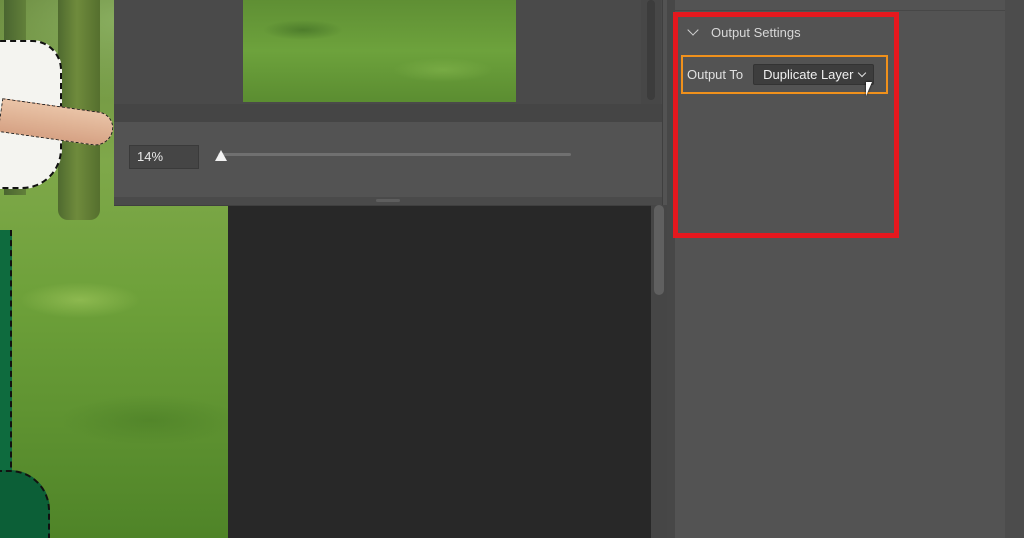 The width and height of the screenshot is (1024, 538). What do you see at coordinates (221, 155) in the screenshot?
I see `zoom-slider-thumb` at bounding box center [221, 155].